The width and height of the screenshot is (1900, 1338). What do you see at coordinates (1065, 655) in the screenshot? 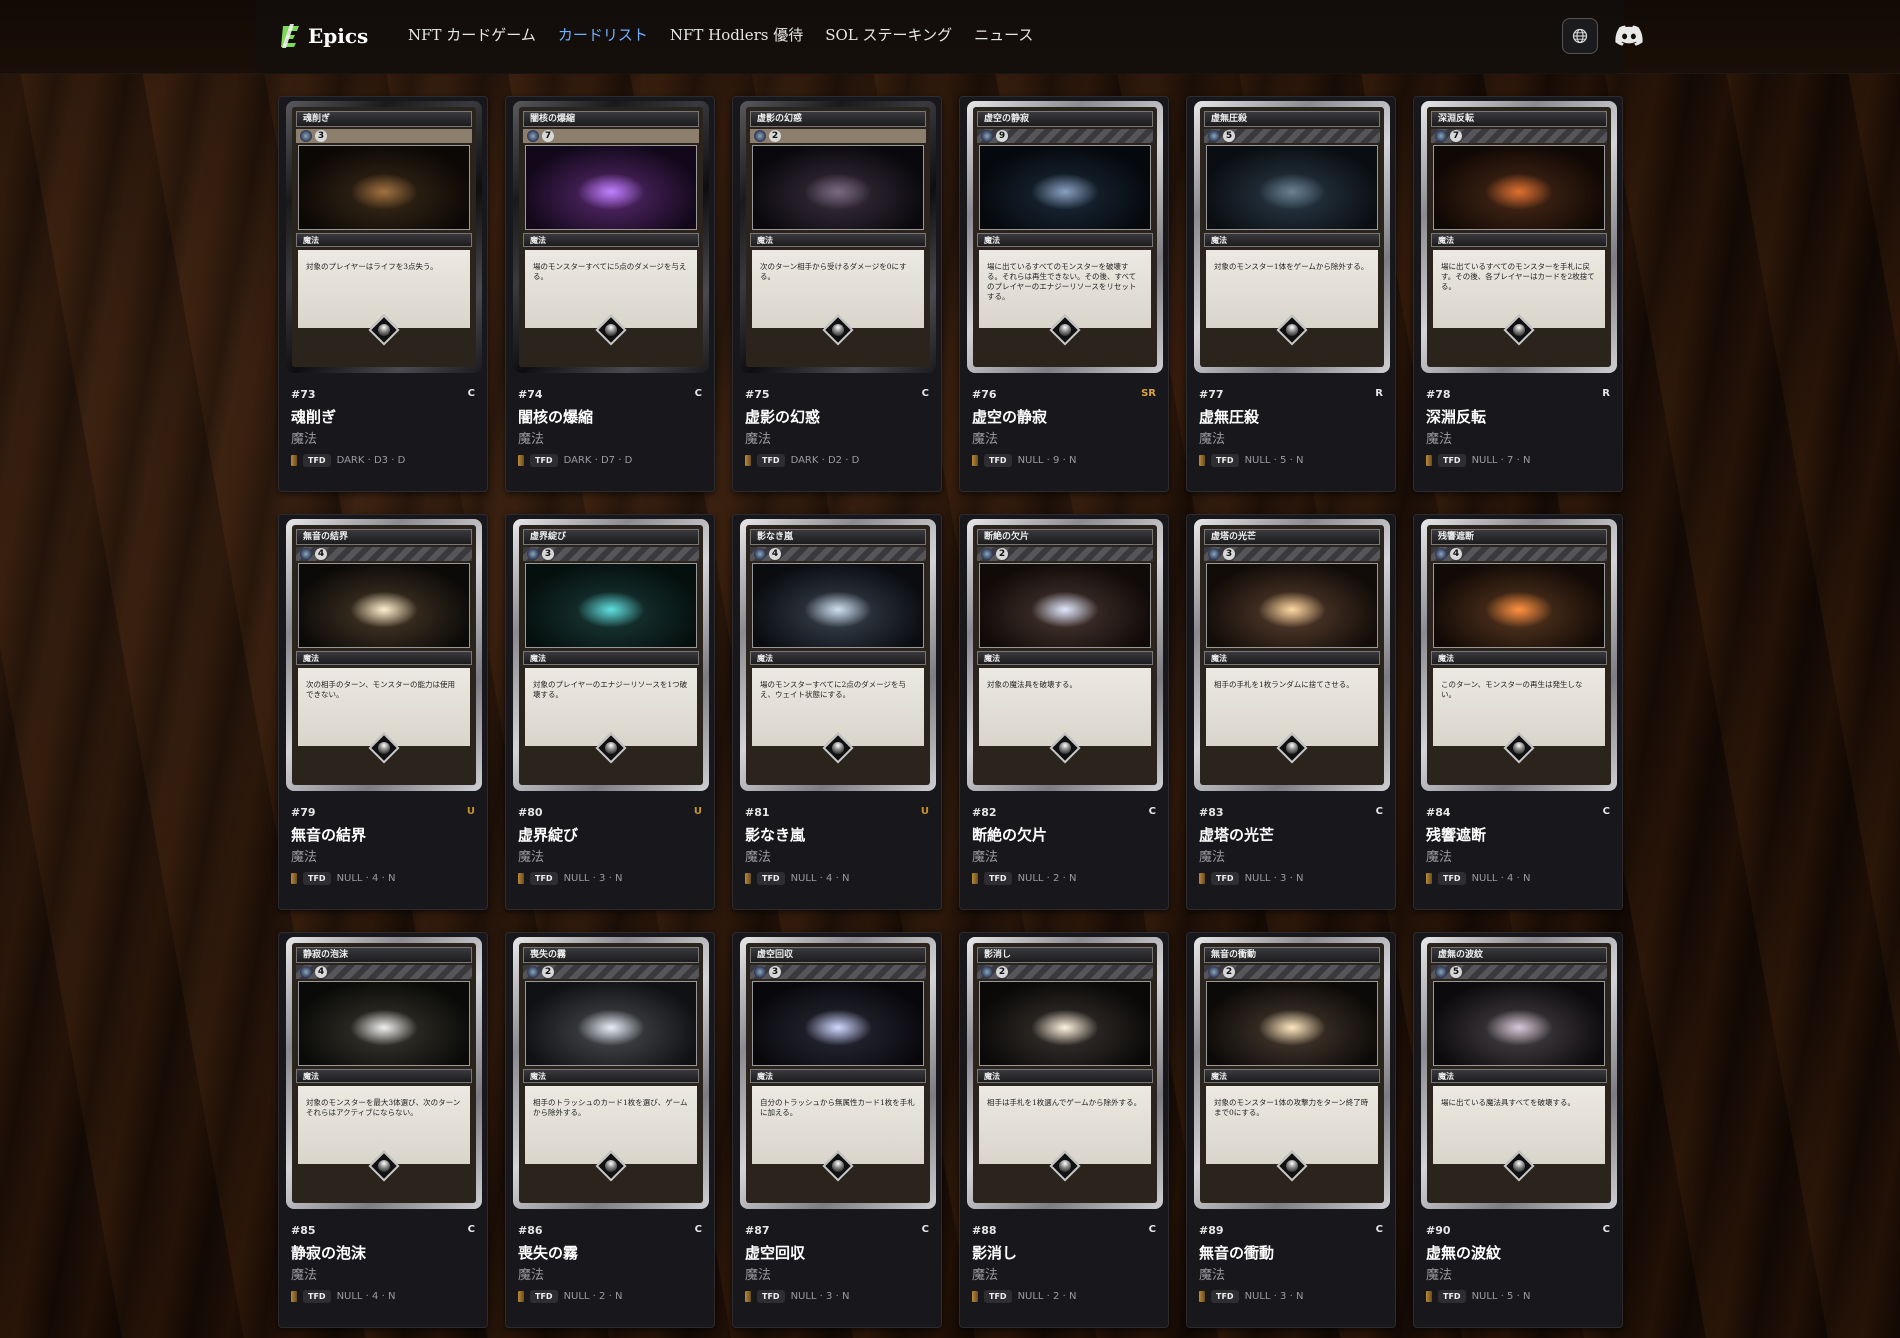
I see `card-frame: 断絶の欠片 2 魔法 対象の魔法具を破壊する。` at bounding box center [1065, 655].